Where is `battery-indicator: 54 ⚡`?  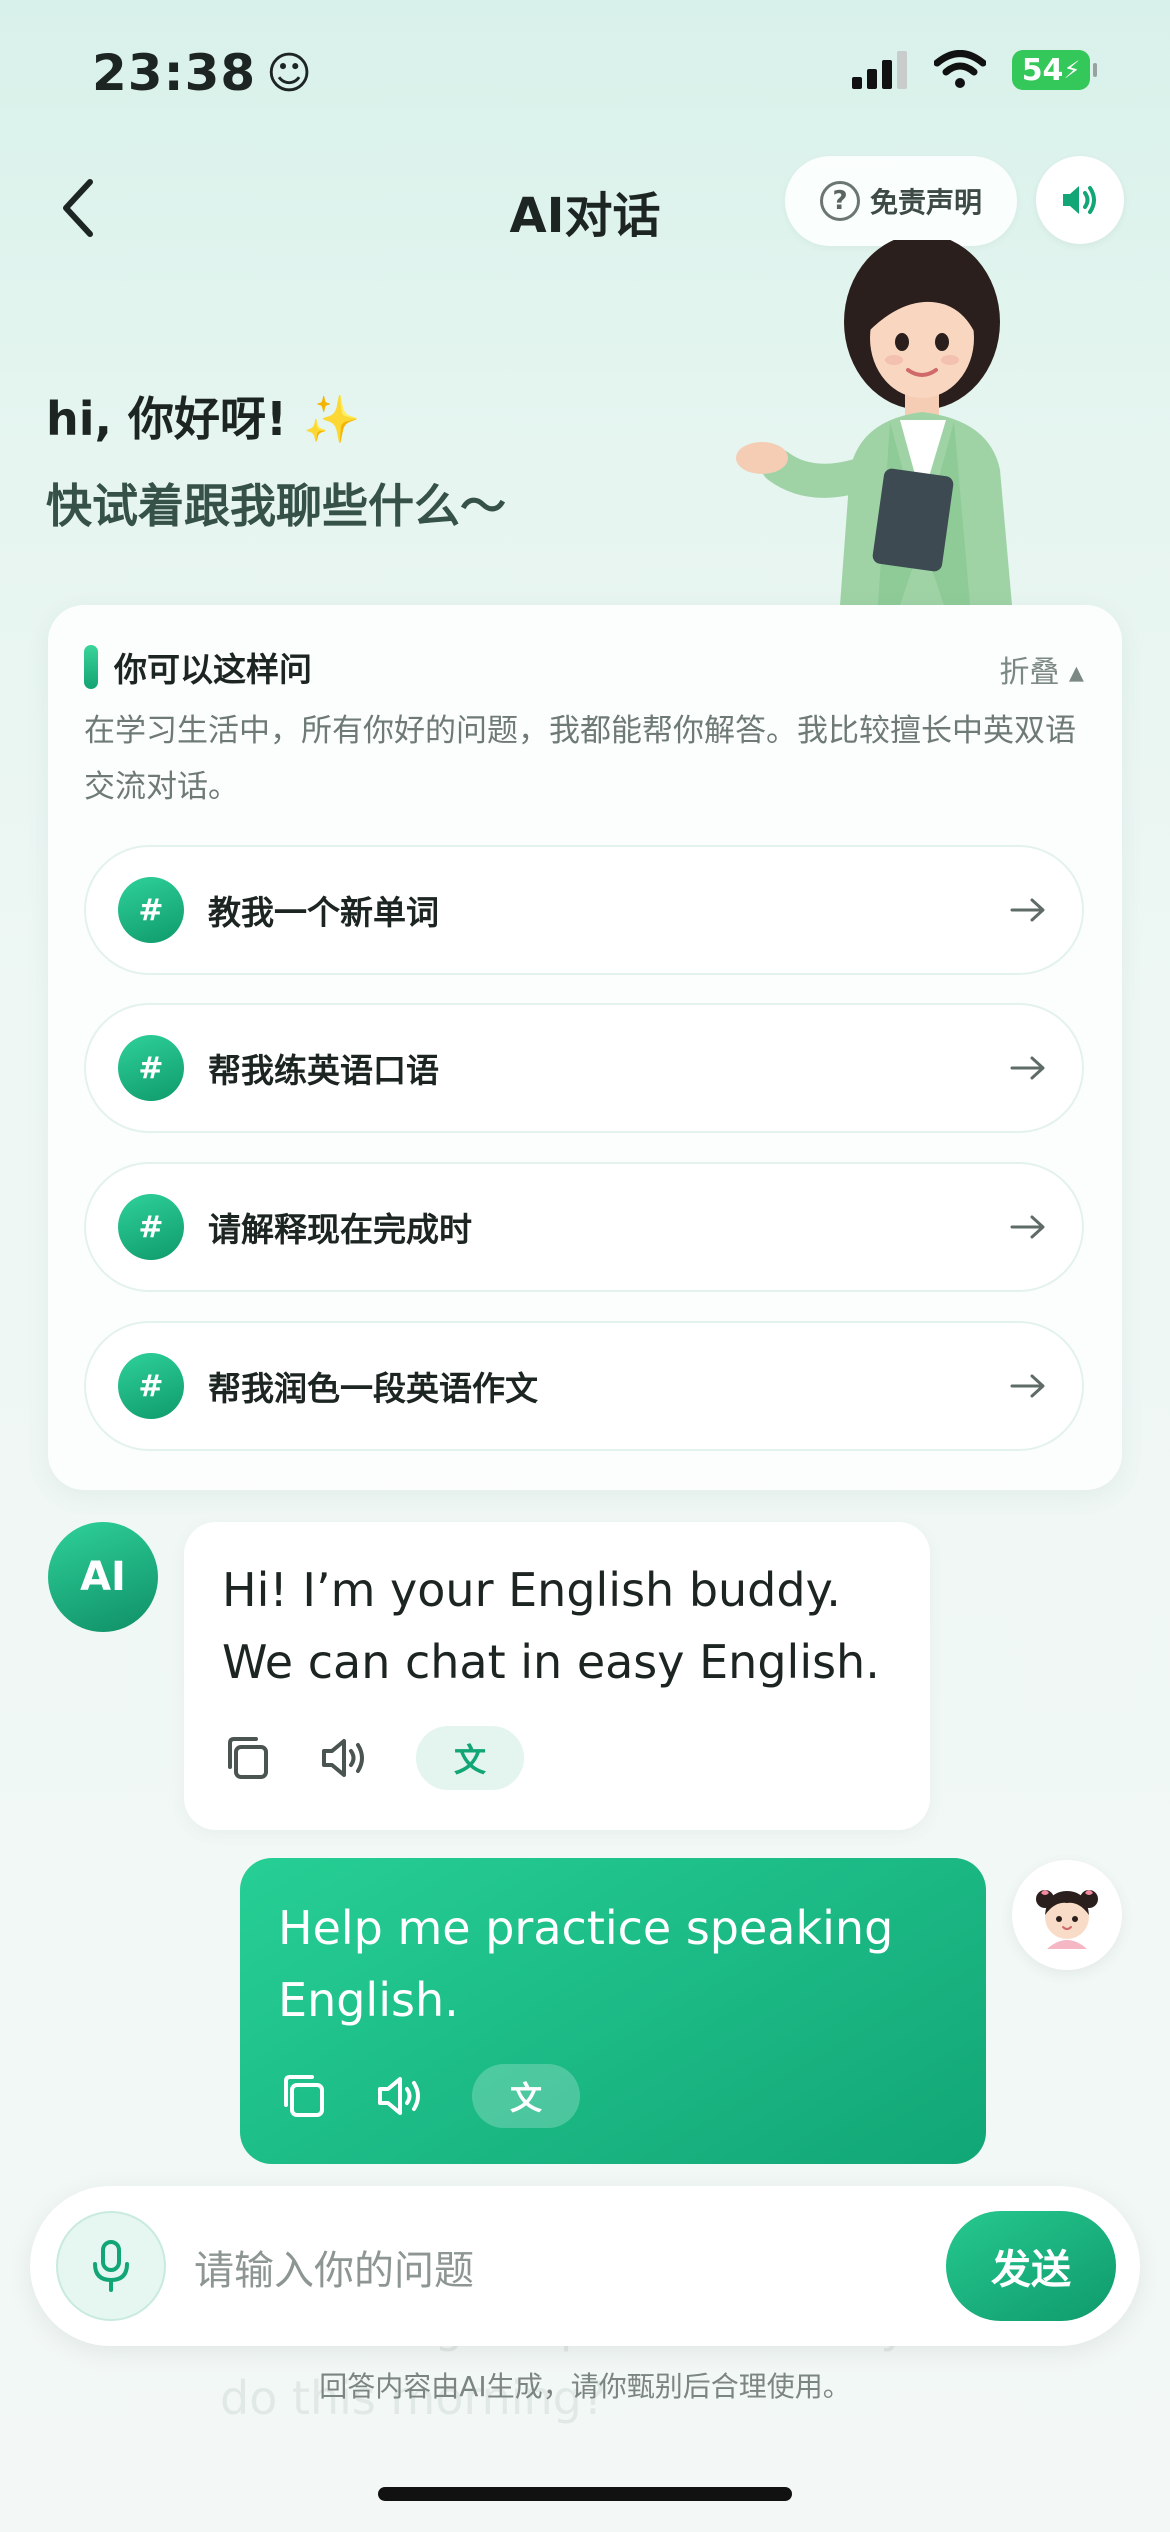
battery-indicator: 54 ⚡ is located at coordinates (1054, 70).